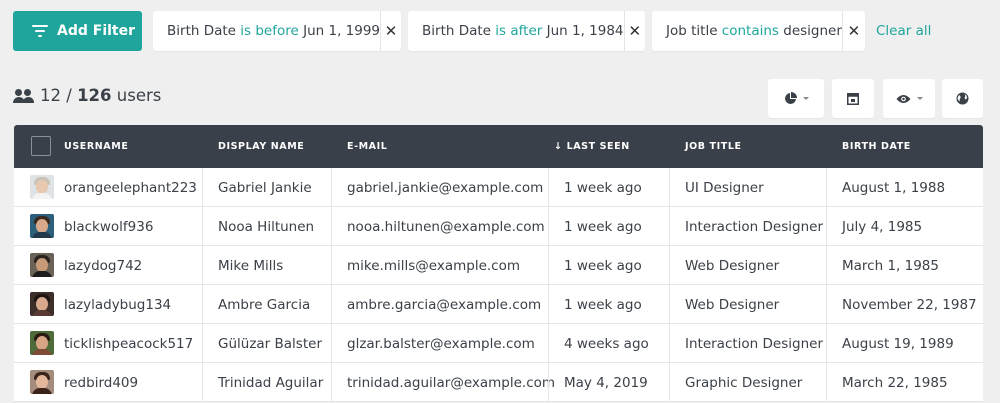  Describe the element at coordinates (890, 265) in the screenshot. I see `cell-birth-date: March 1, 1985` at that location.